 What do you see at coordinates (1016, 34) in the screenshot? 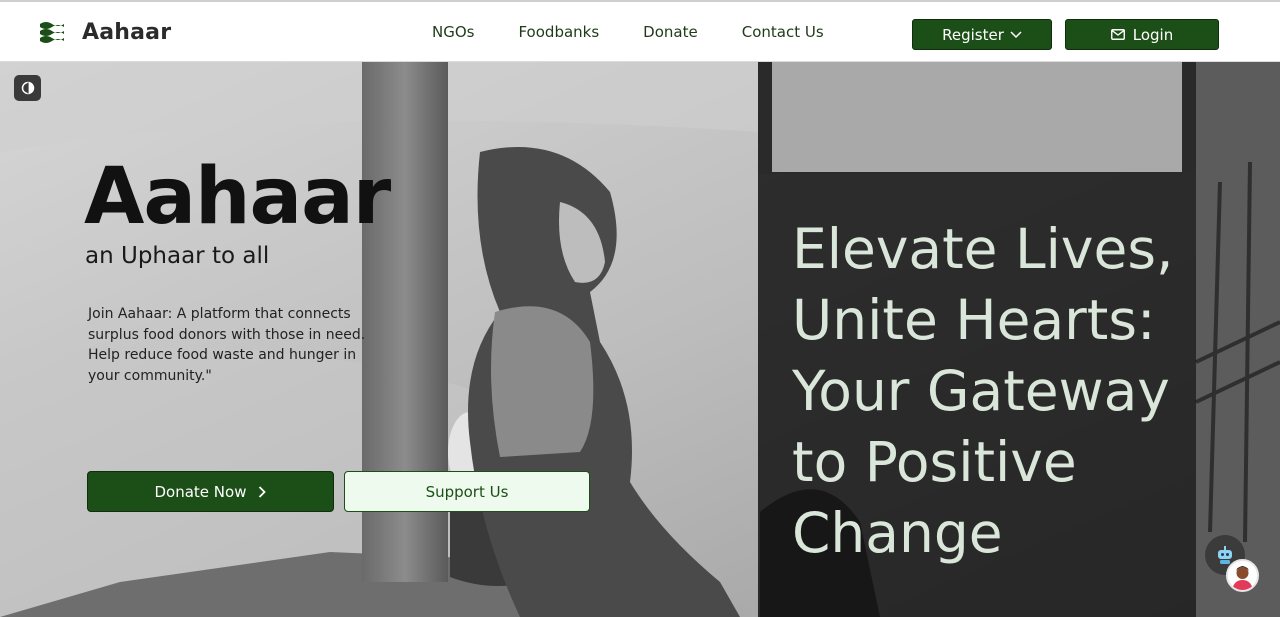
I see `chevron-down-icon` at bounding box center [1016, 34].